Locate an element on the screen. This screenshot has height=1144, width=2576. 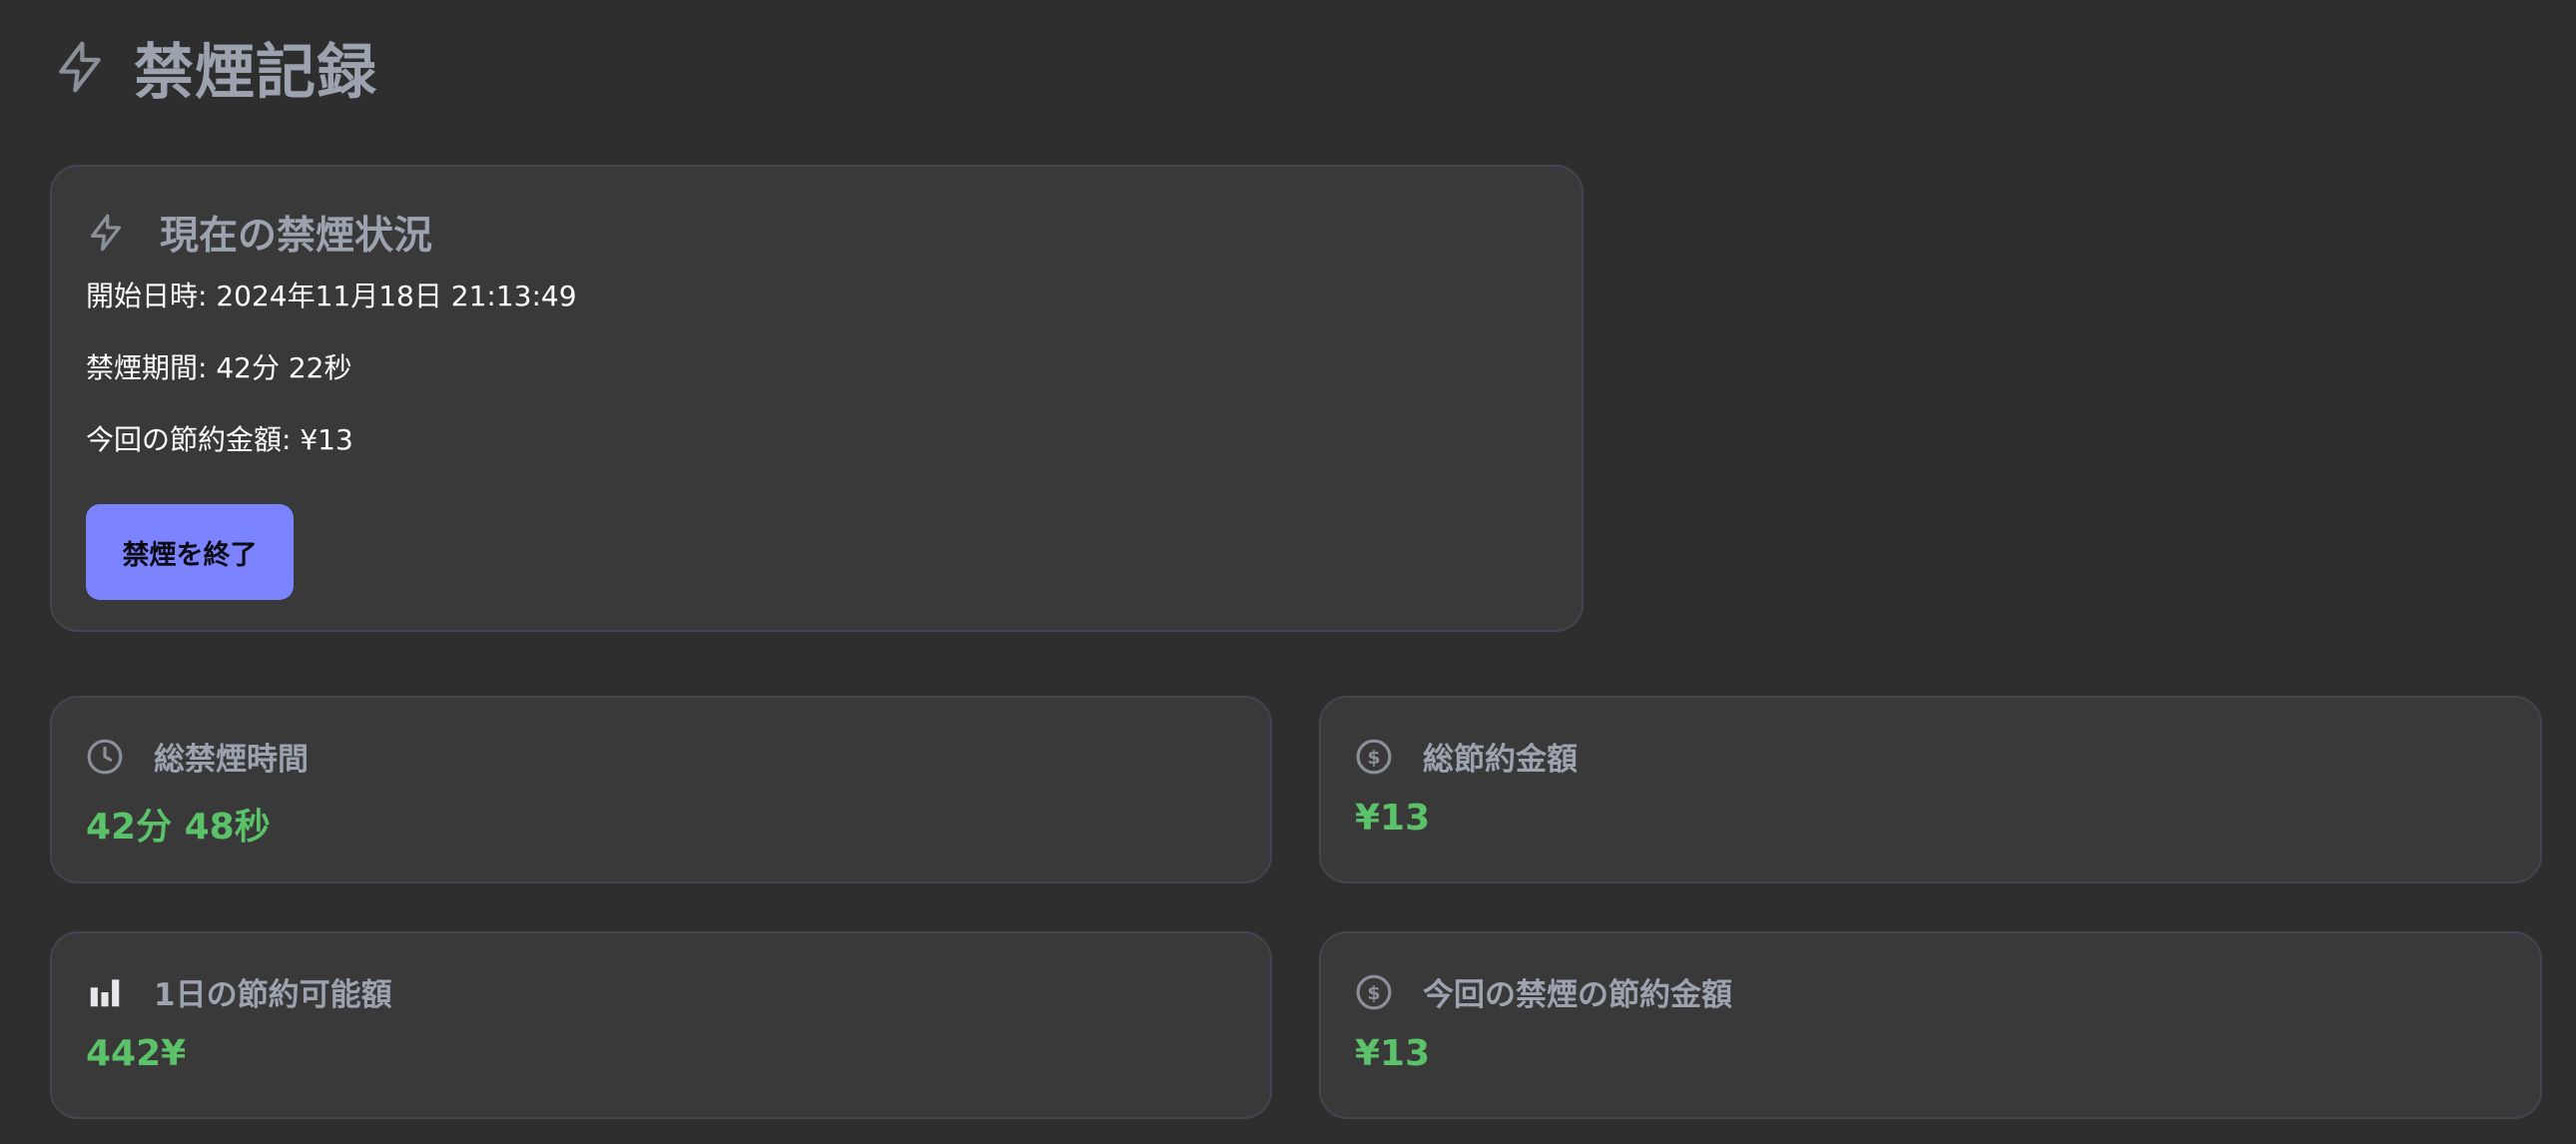
current-savings: 今回の節約金額: ¥13 is located at coordinates (219, 439).